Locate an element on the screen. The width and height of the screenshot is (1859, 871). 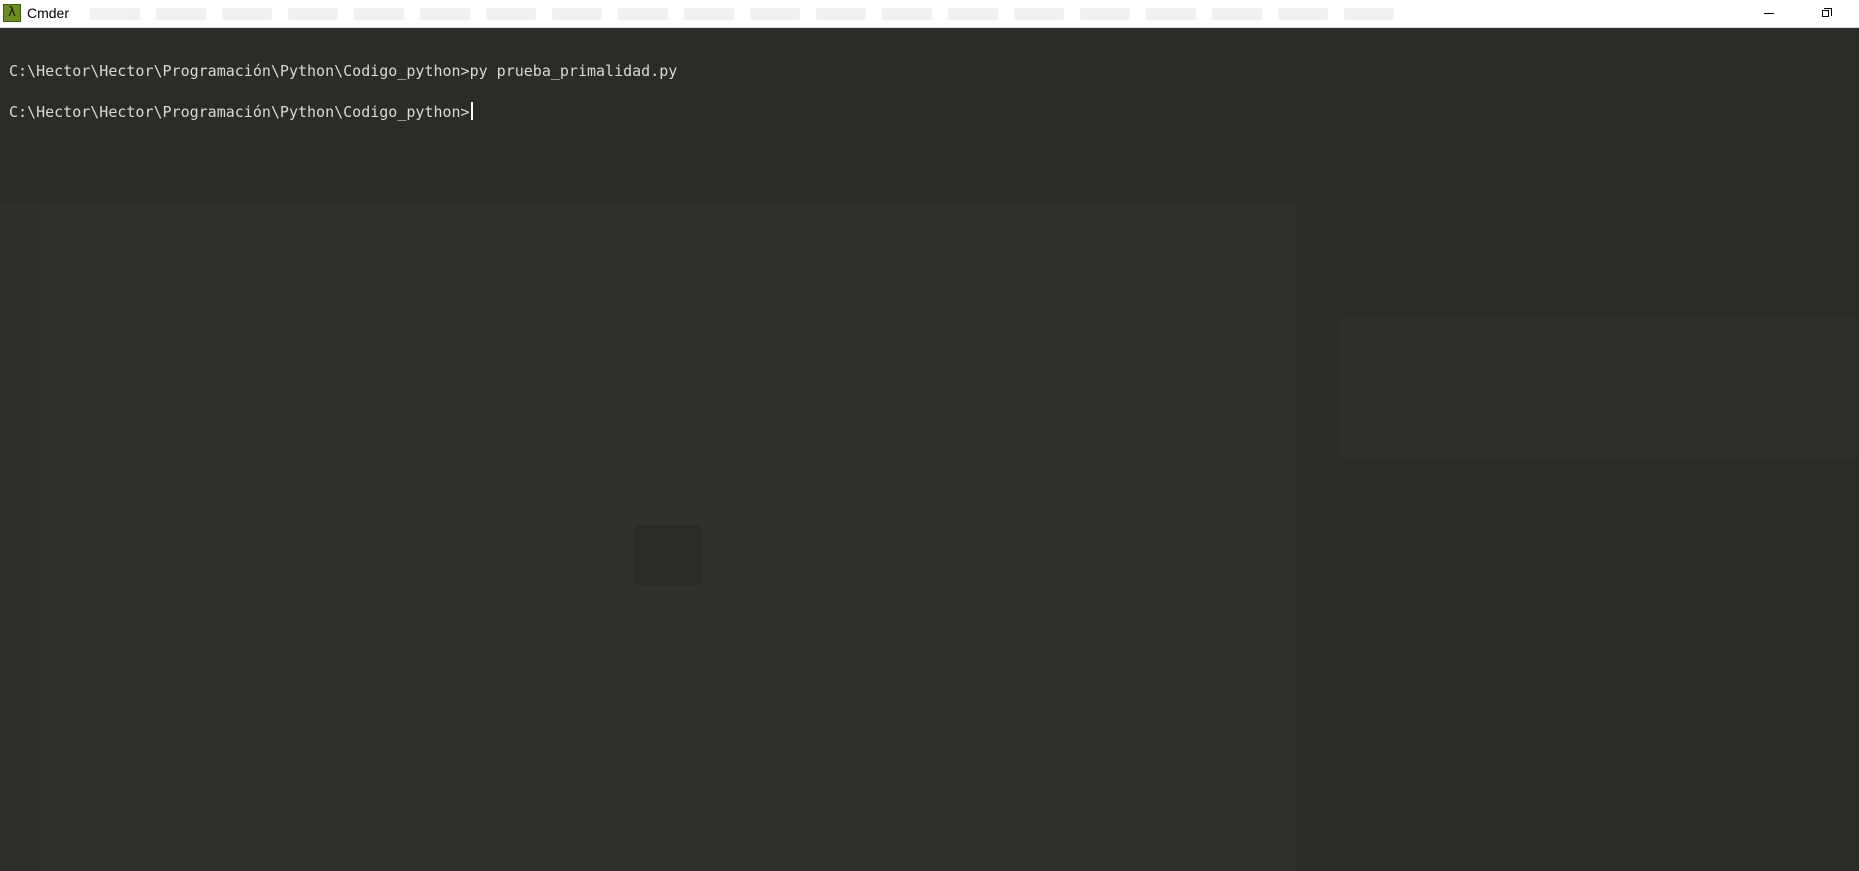
window-title: Cmder is located at coordinates (48, 13).